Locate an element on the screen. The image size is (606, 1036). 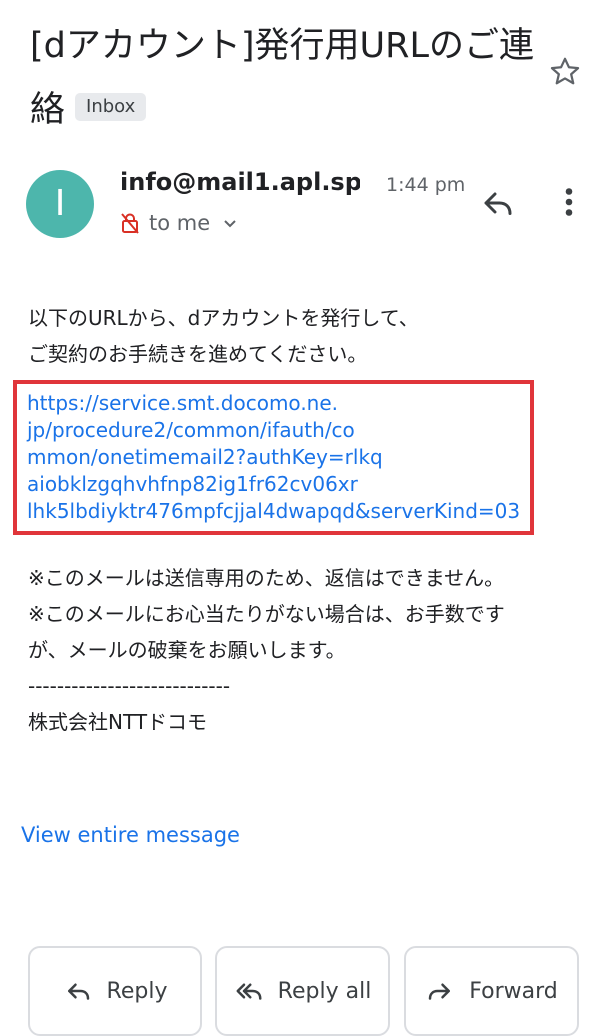
reply-all-icon is located at coordinates (249, 991).